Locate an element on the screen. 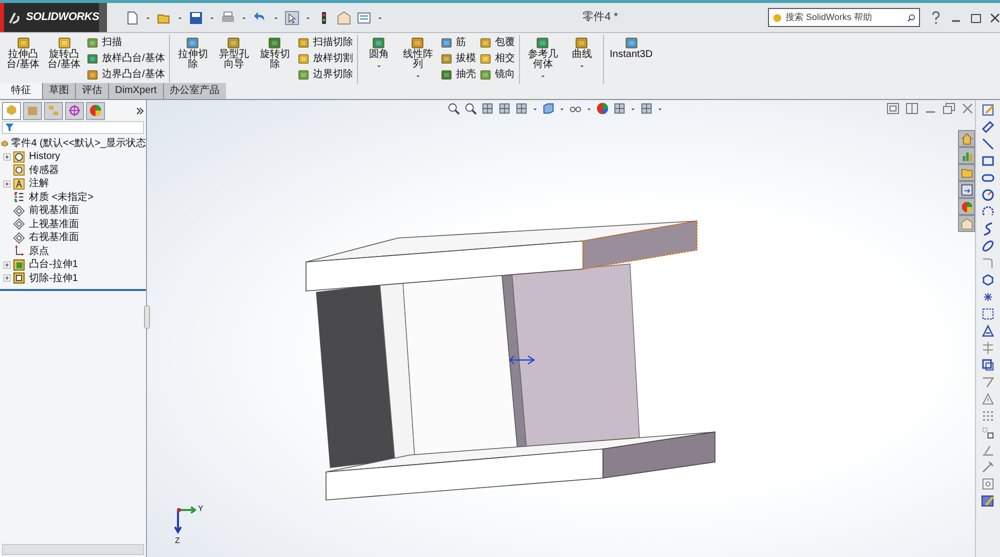 The width and height of the screenshot is (1000, 557). ribbon-button: 旋转切除 is located at coordinates (275, 52).